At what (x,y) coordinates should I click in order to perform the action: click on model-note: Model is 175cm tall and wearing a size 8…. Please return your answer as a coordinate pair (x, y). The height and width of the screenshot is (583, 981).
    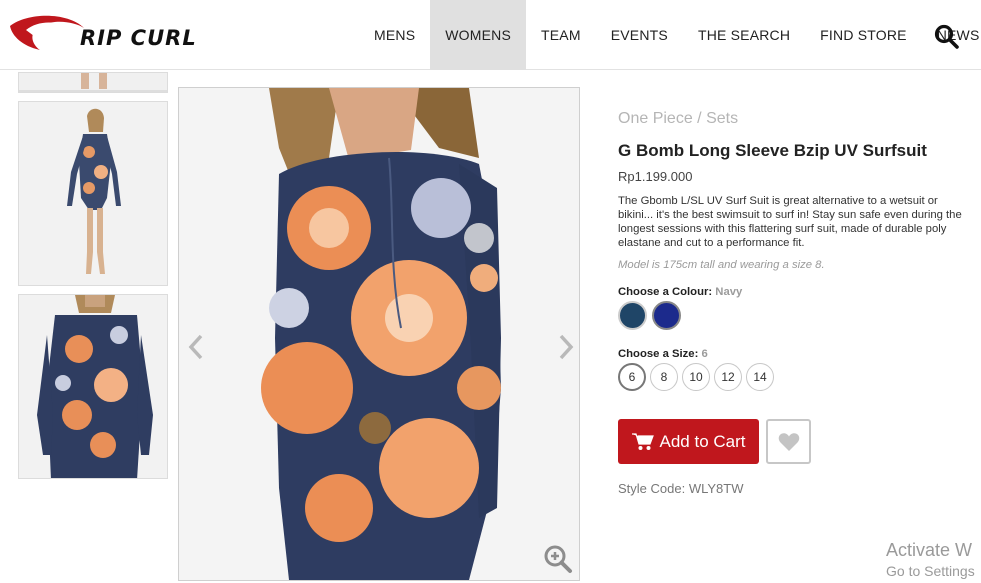
    Looking at the image, I should click on (721, 265).